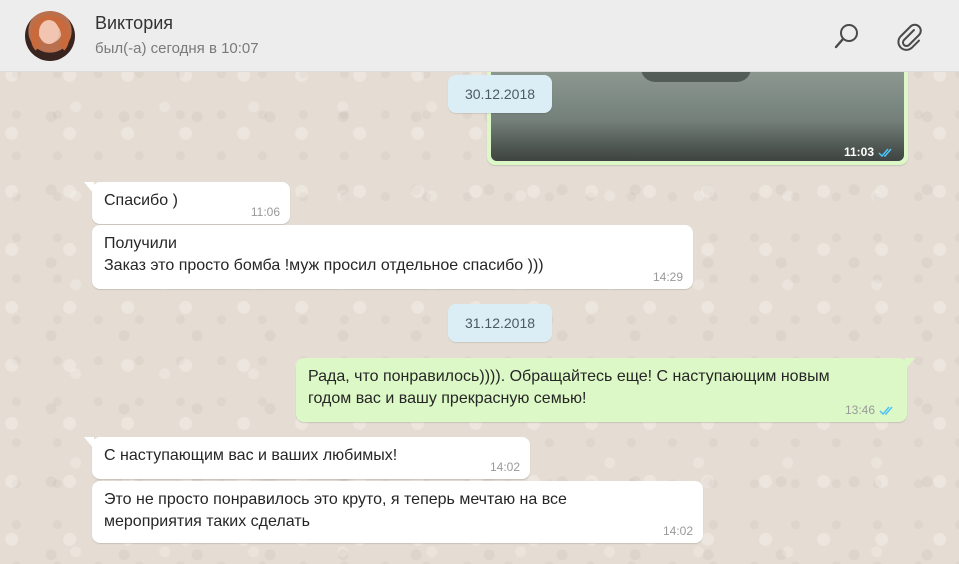  I want to click on search-icon, so click(846, 36).